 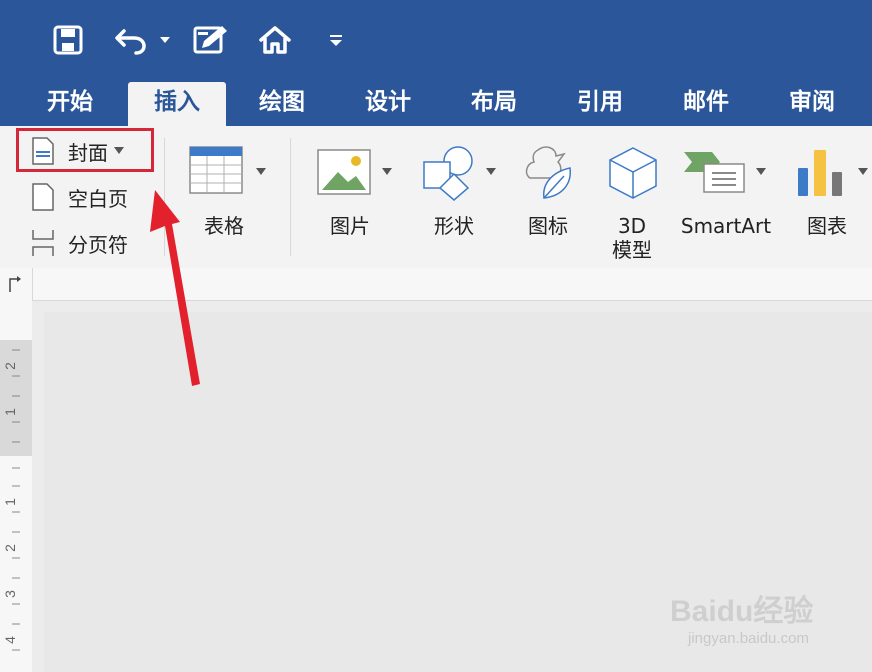 I want to click on watermark-brand: Baidu经验, so click(x=742, y=611).